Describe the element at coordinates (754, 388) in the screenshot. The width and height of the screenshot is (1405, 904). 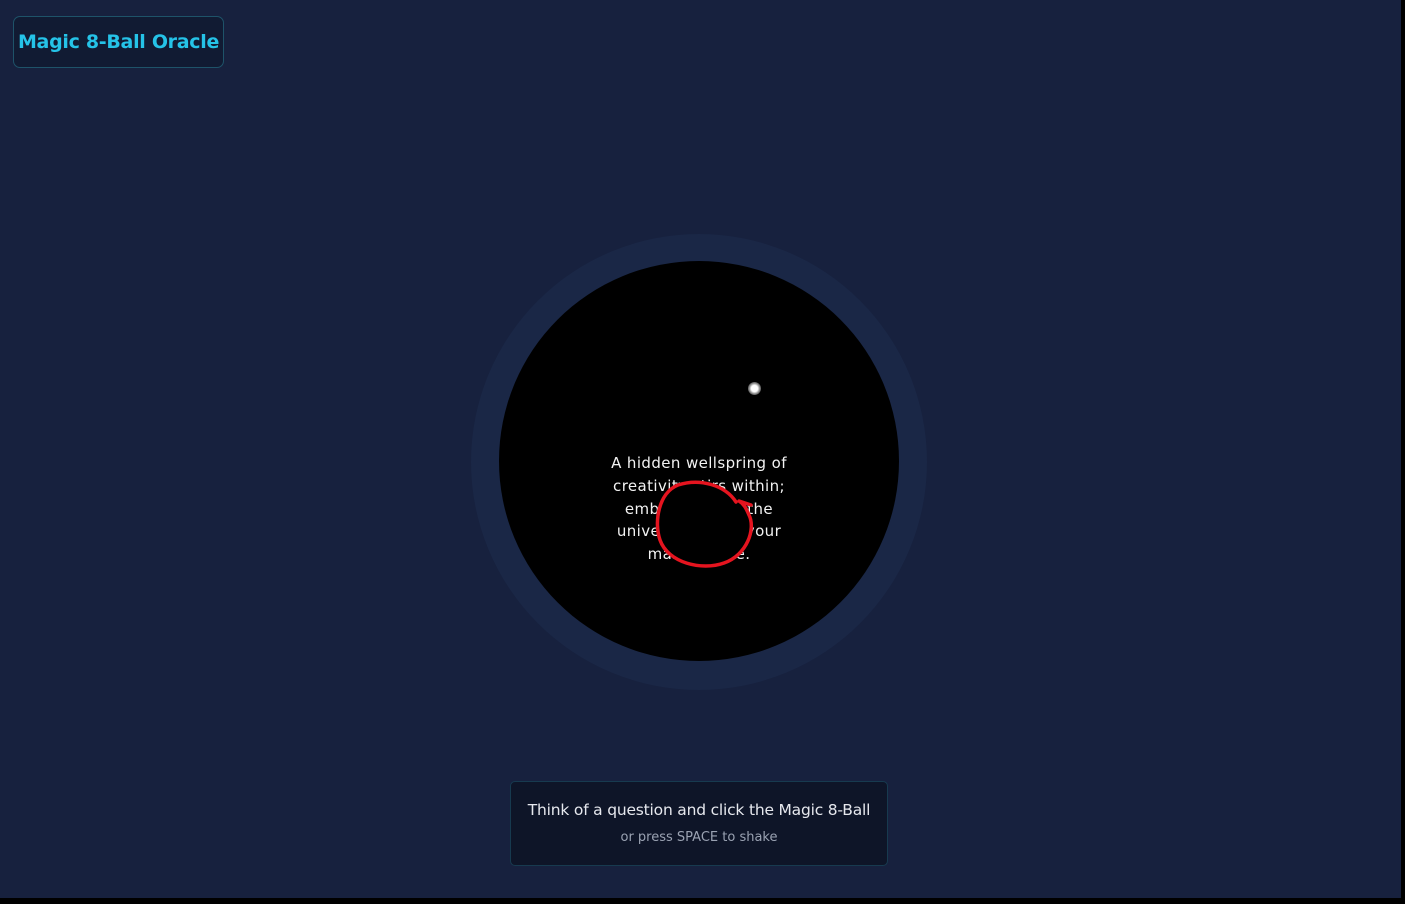
I see `ball-highlight` at that location.